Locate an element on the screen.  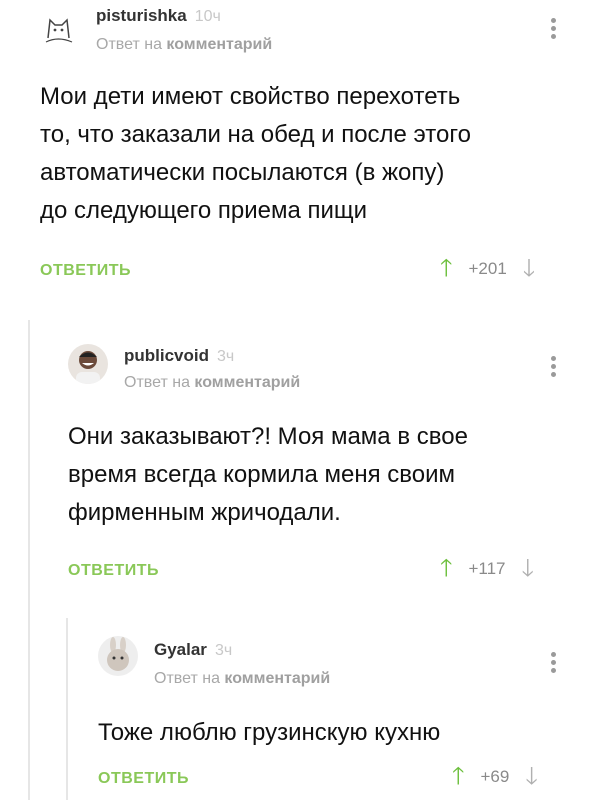
vote-control: 🡑 +201 🡓 is located at coordinates (487, 269).